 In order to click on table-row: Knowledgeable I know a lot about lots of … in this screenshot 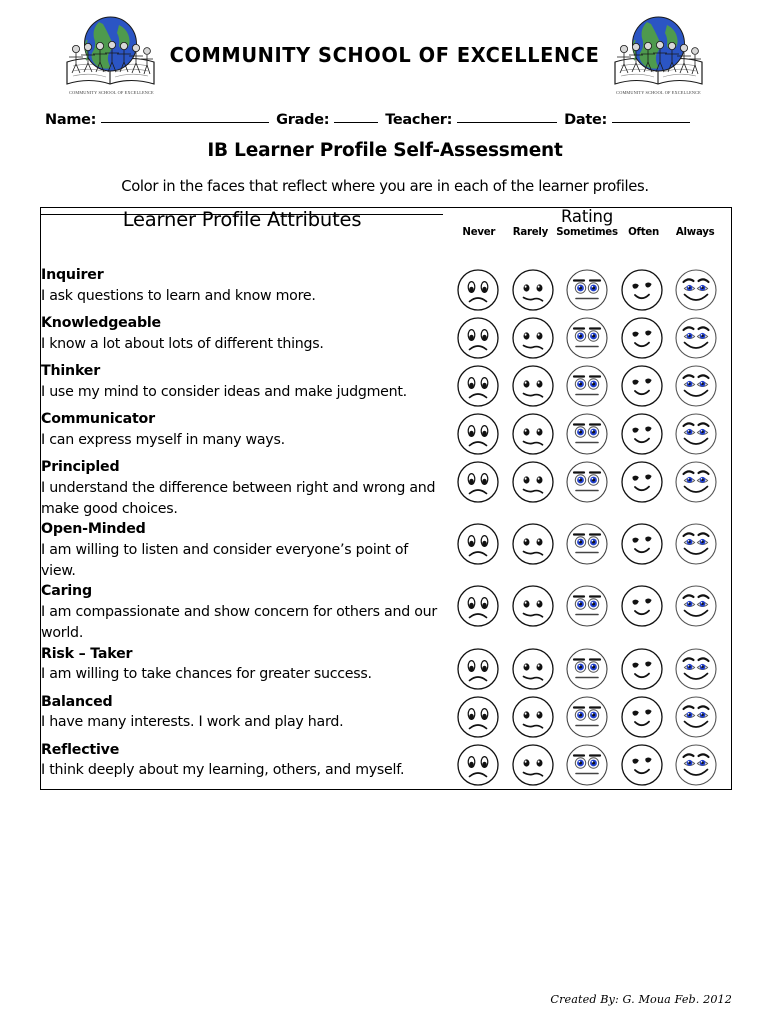, I will do `click(386, 338)`.